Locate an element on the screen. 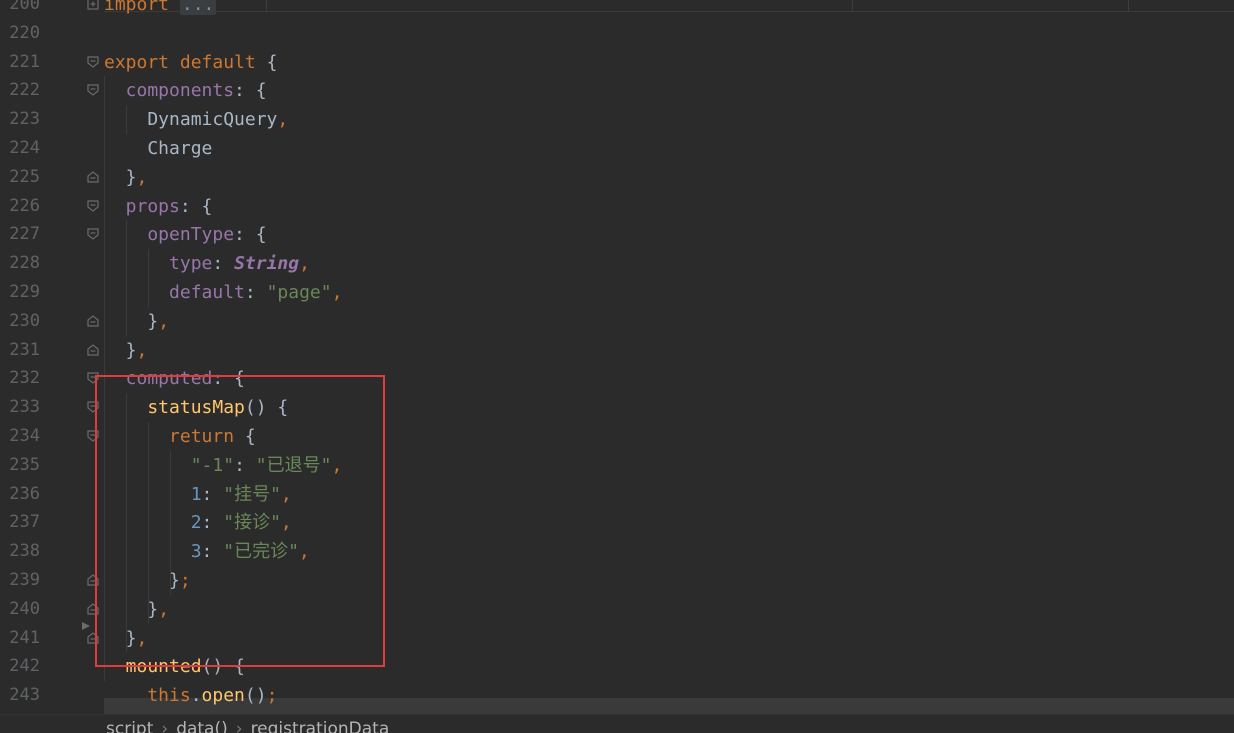 The image size is (1234, 733). code-token: String is located at coordinates (267, 264).